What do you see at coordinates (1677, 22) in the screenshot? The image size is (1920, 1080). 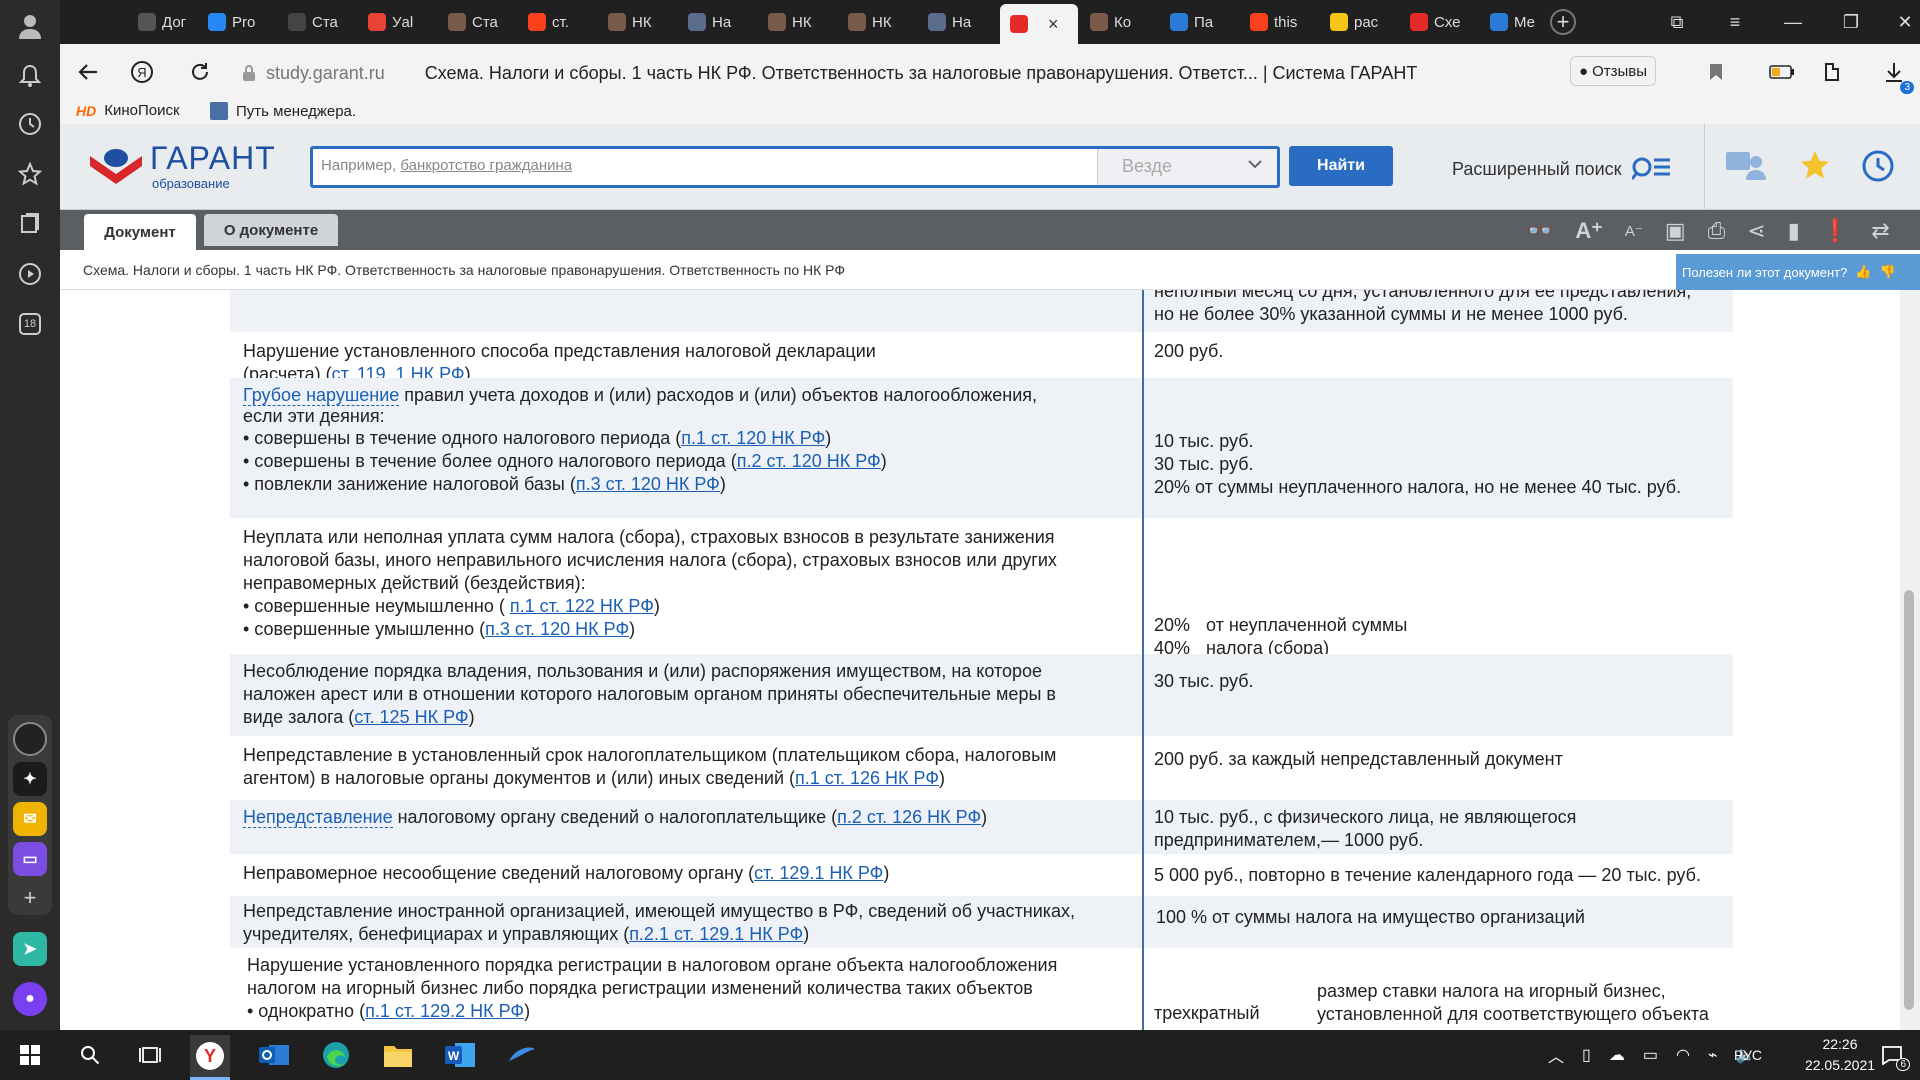 I see `tab-manager-icon: ⧉` at bounding box center [1677, 22].